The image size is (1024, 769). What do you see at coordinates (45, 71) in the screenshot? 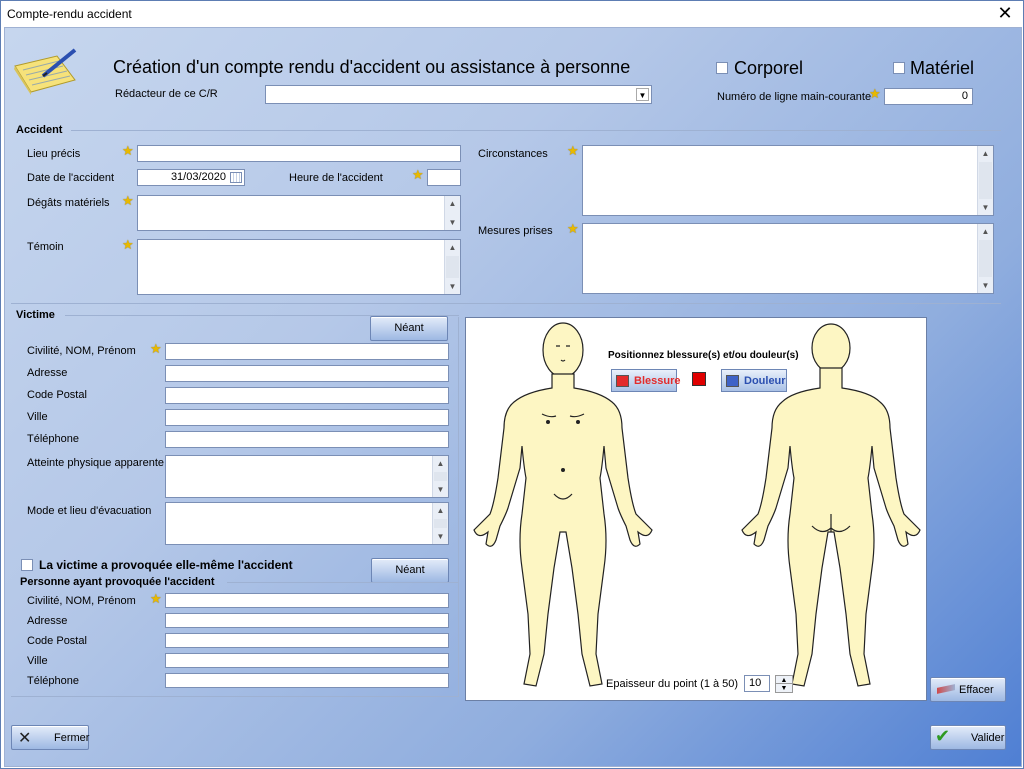
I see `notepad-pen-icon` at bounding box center [45, 71].